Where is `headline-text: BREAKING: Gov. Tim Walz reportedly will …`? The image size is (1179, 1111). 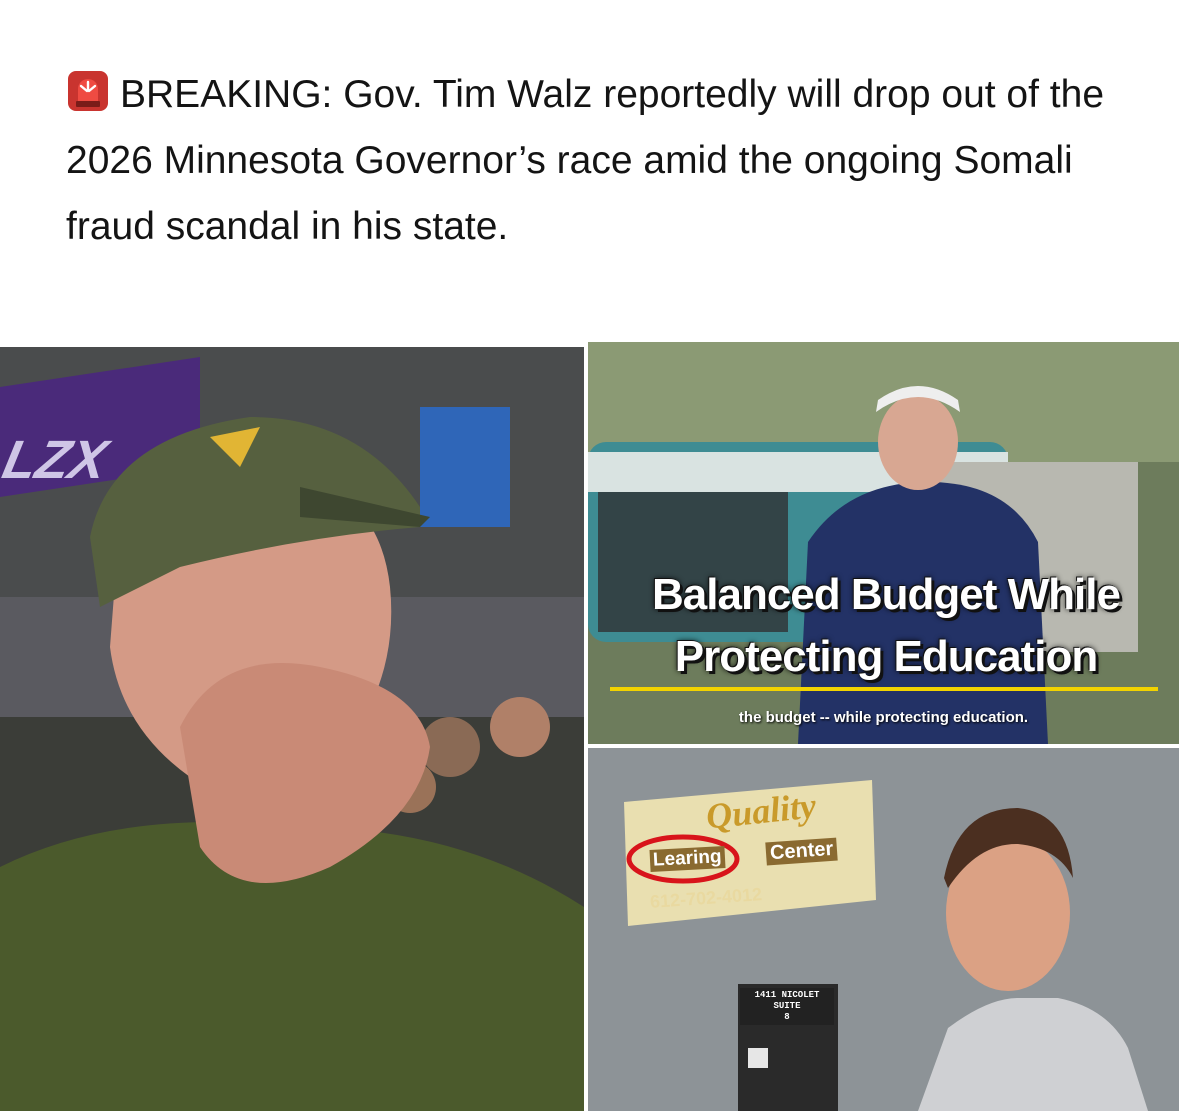 headline-text: BREAKING: Gov. Tim Walz reportedly will … is located at coordinates (585, 160).